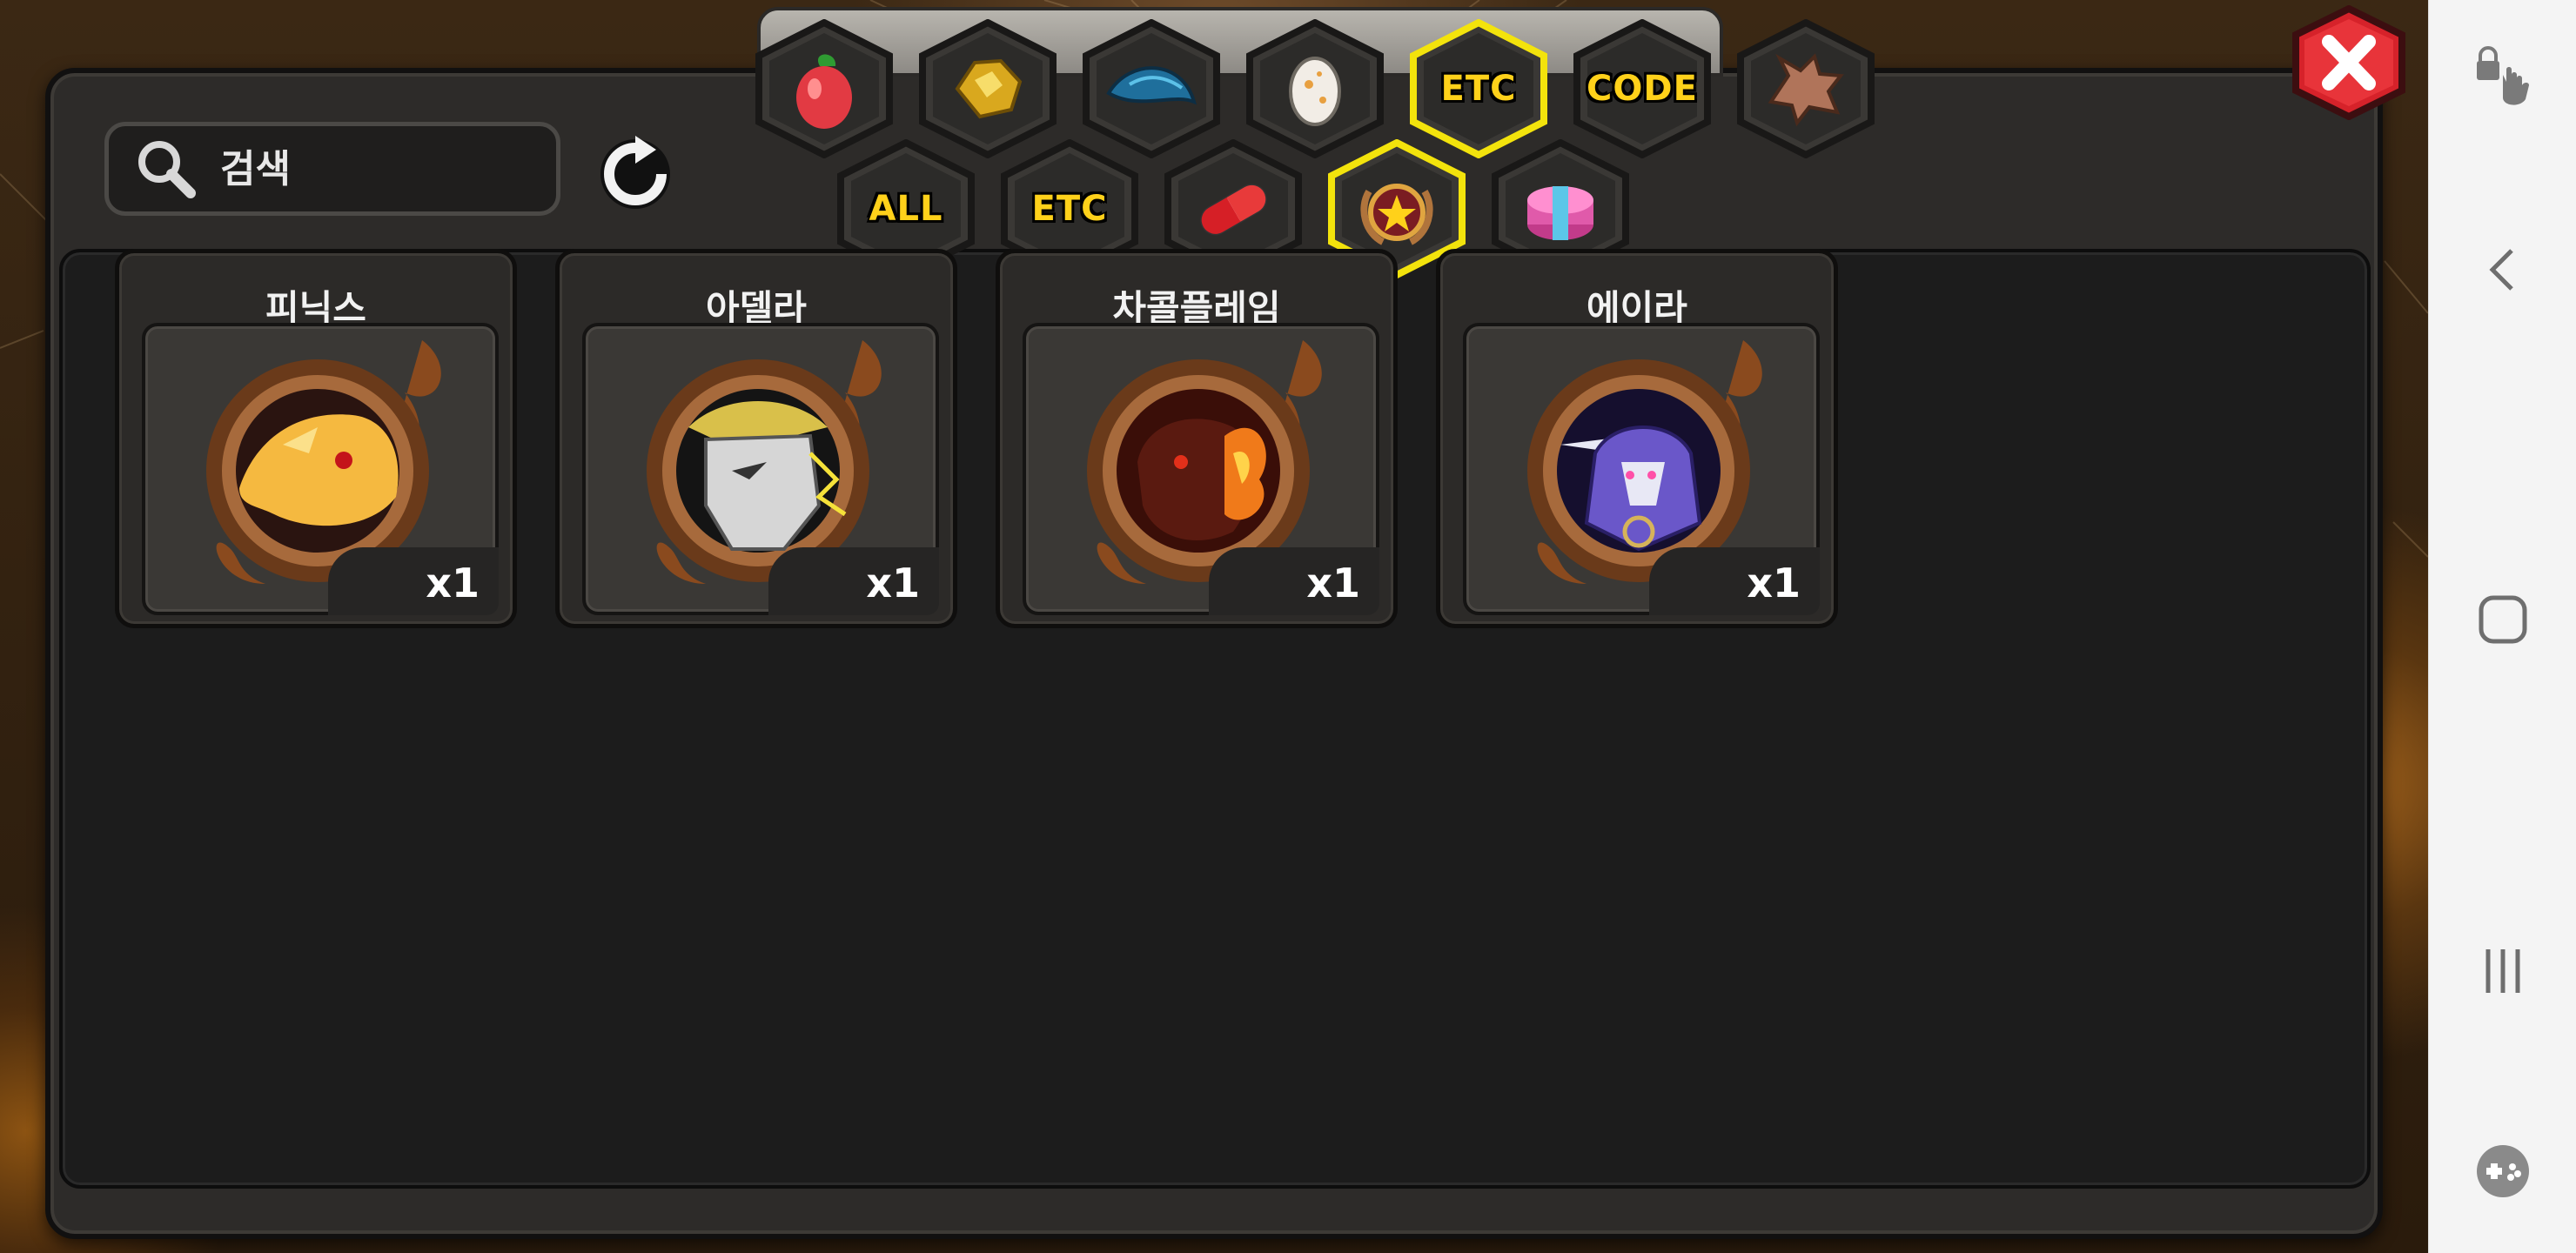 The image size is (2576, 1253). What do you see at coordinates (376, 168) in the screenshot?
I see `search-input` at bounding box center [376, 168].